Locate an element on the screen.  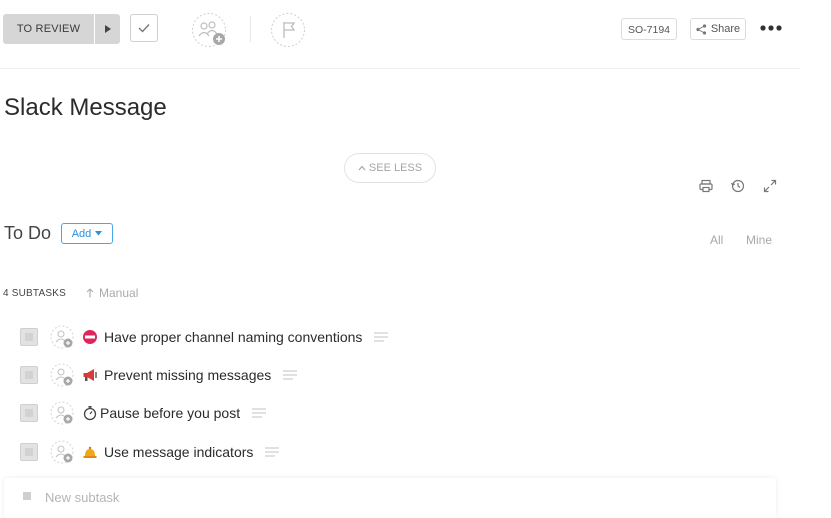
priority-flag-icon is located at coordinates (288, 30).